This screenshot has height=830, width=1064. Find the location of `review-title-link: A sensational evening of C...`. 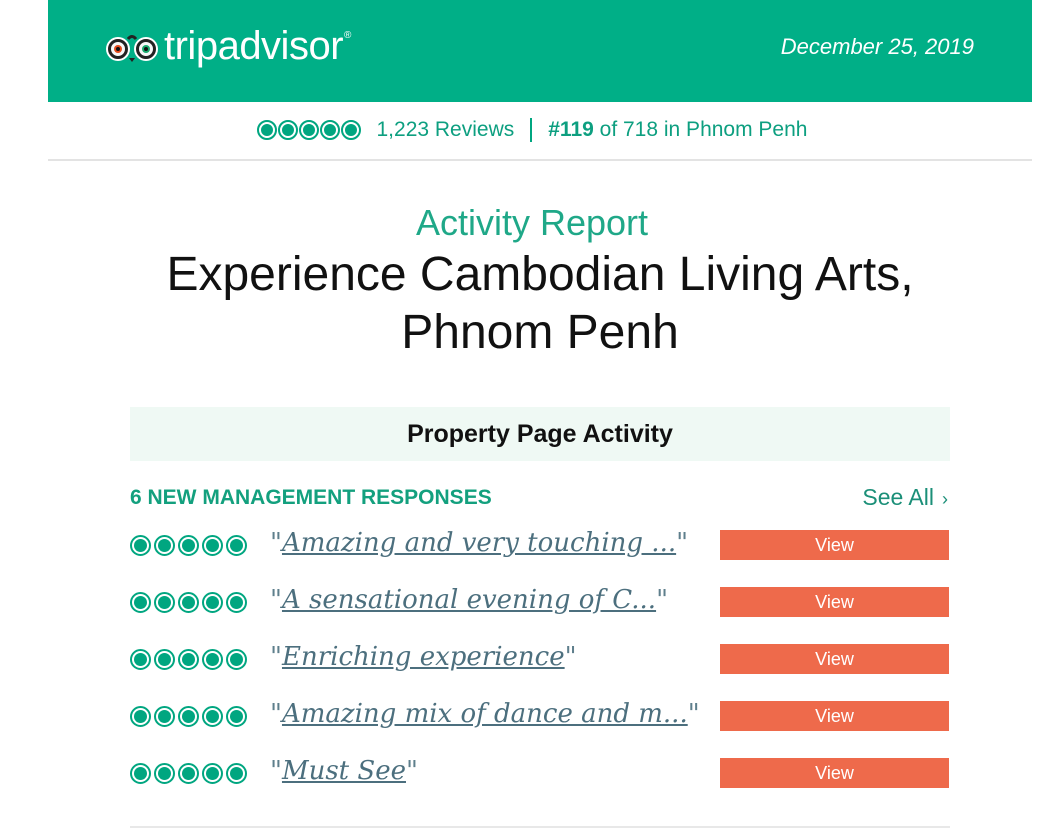

review-title-link: A sensational evening of C... is located at coordinates (469, 600).